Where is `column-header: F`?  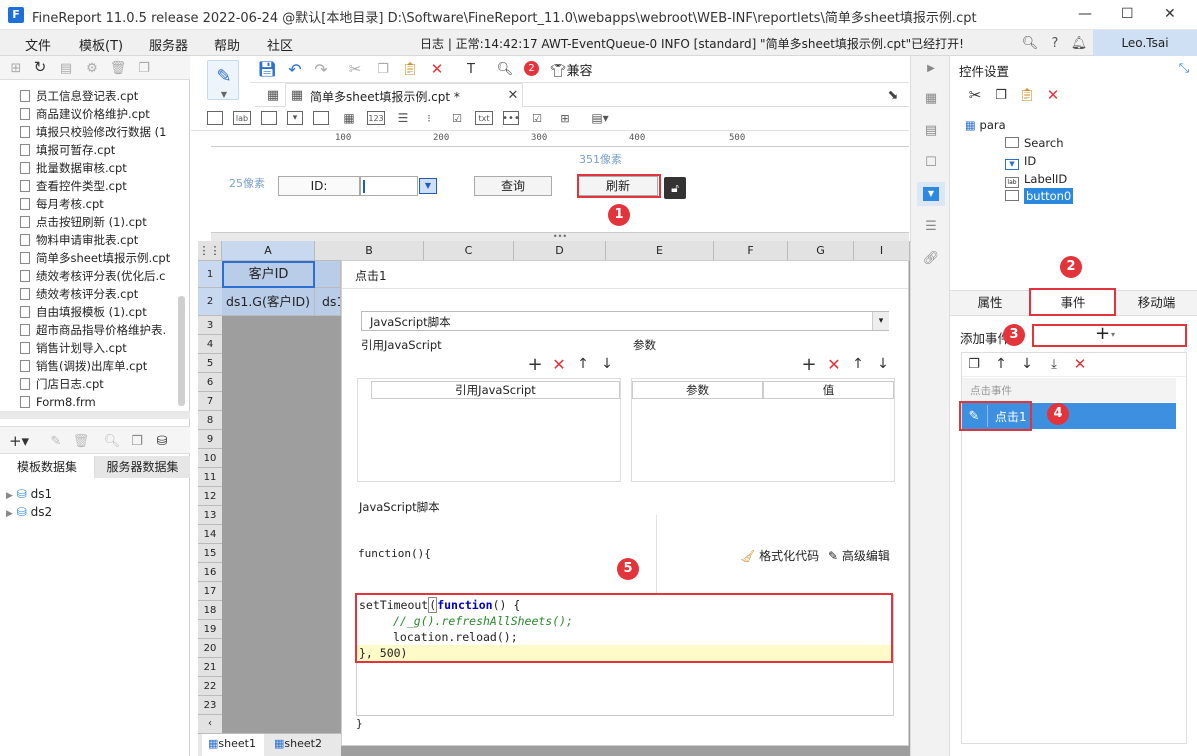 column-header: F is located at coordinates (751, 251).